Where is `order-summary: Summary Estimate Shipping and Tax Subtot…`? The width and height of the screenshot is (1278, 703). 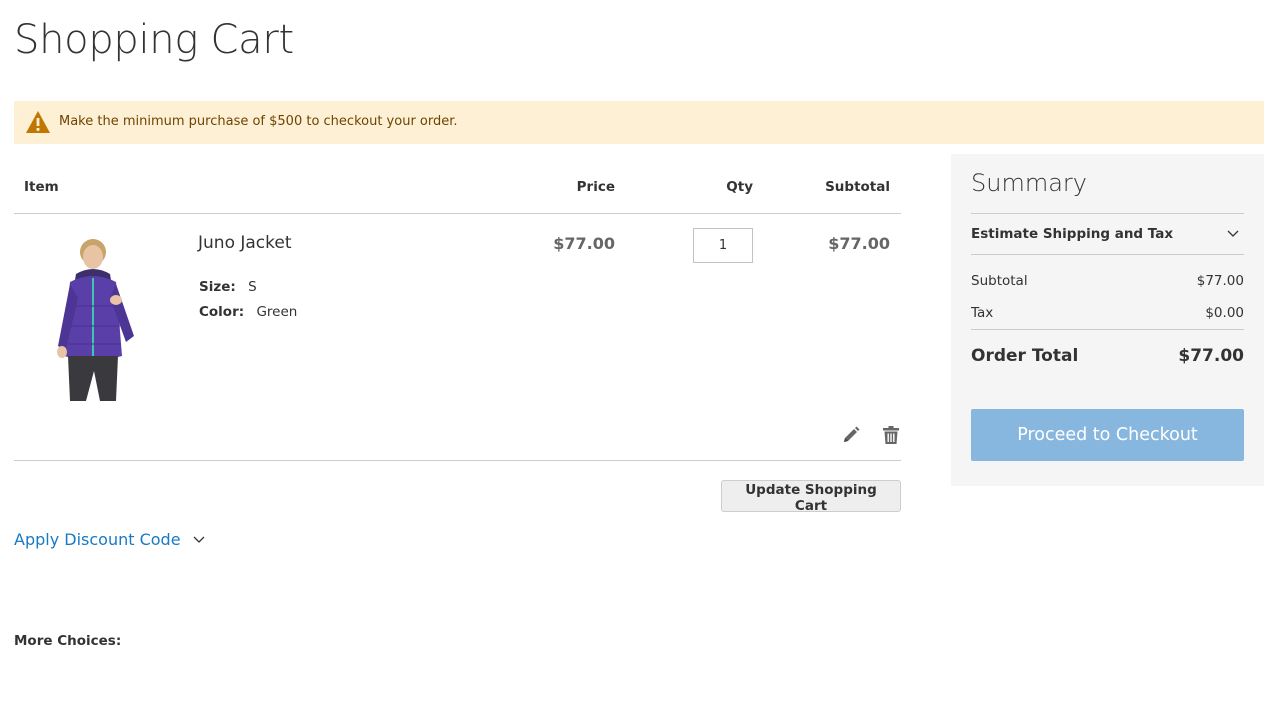 order-summary: Summary Estimate Shipping and Tax Subtot… is located at coordinates (1107, 320).